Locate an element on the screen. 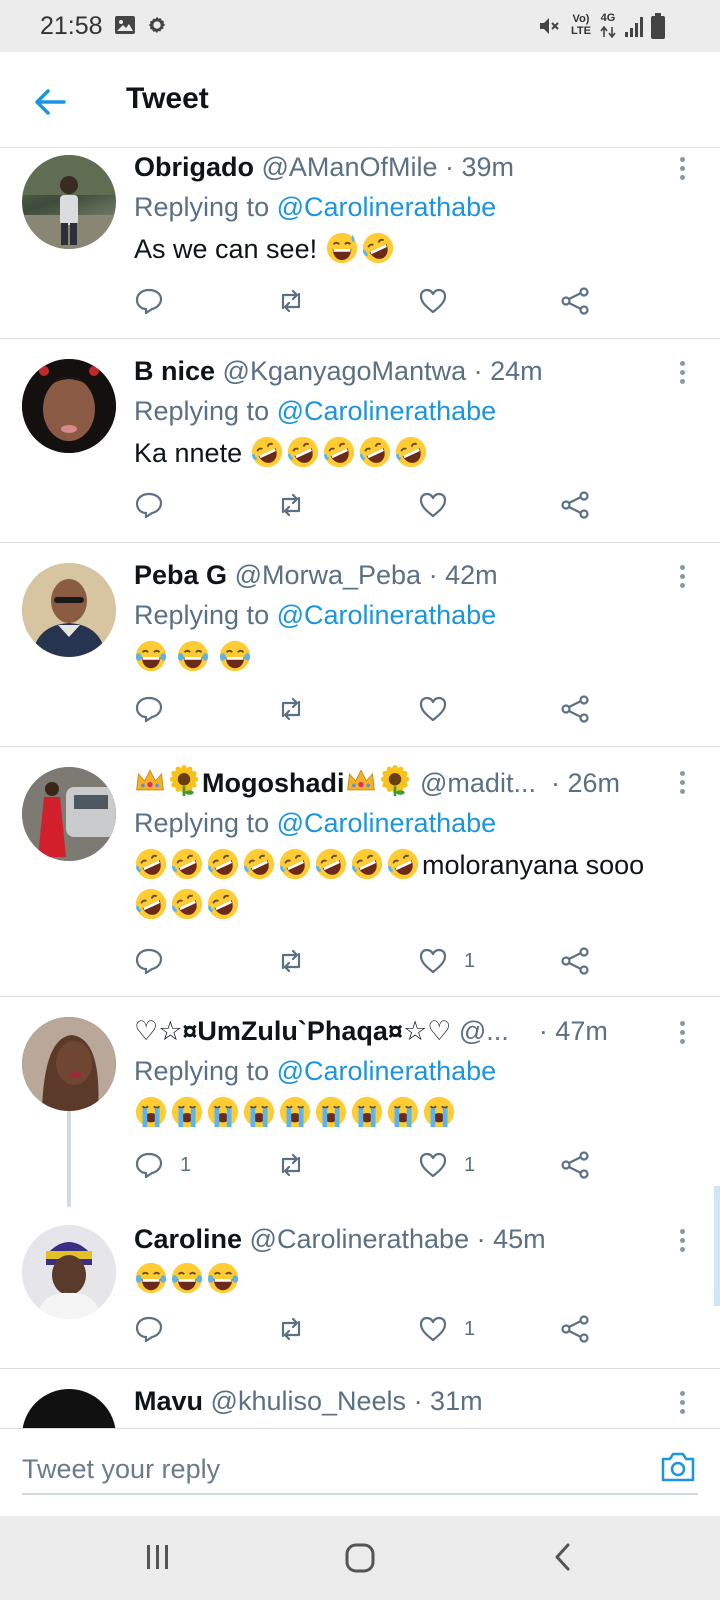 This screenshot has height=1600, width=720. share-icon is located at coordinates (575, 301).